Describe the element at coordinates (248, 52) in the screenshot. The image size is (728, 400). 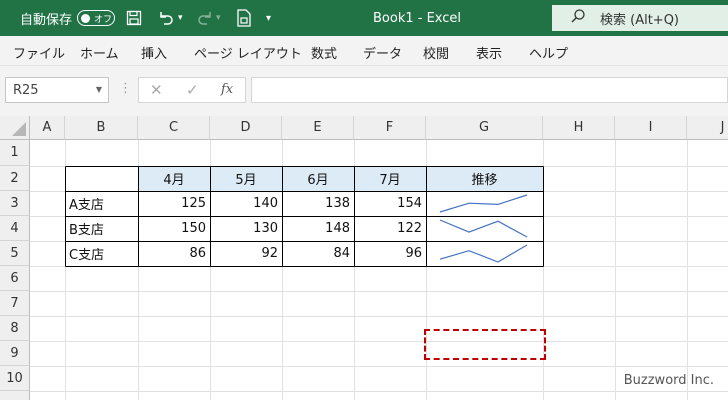
I see `tab-page-layout: ページ レイアウト` at that location.